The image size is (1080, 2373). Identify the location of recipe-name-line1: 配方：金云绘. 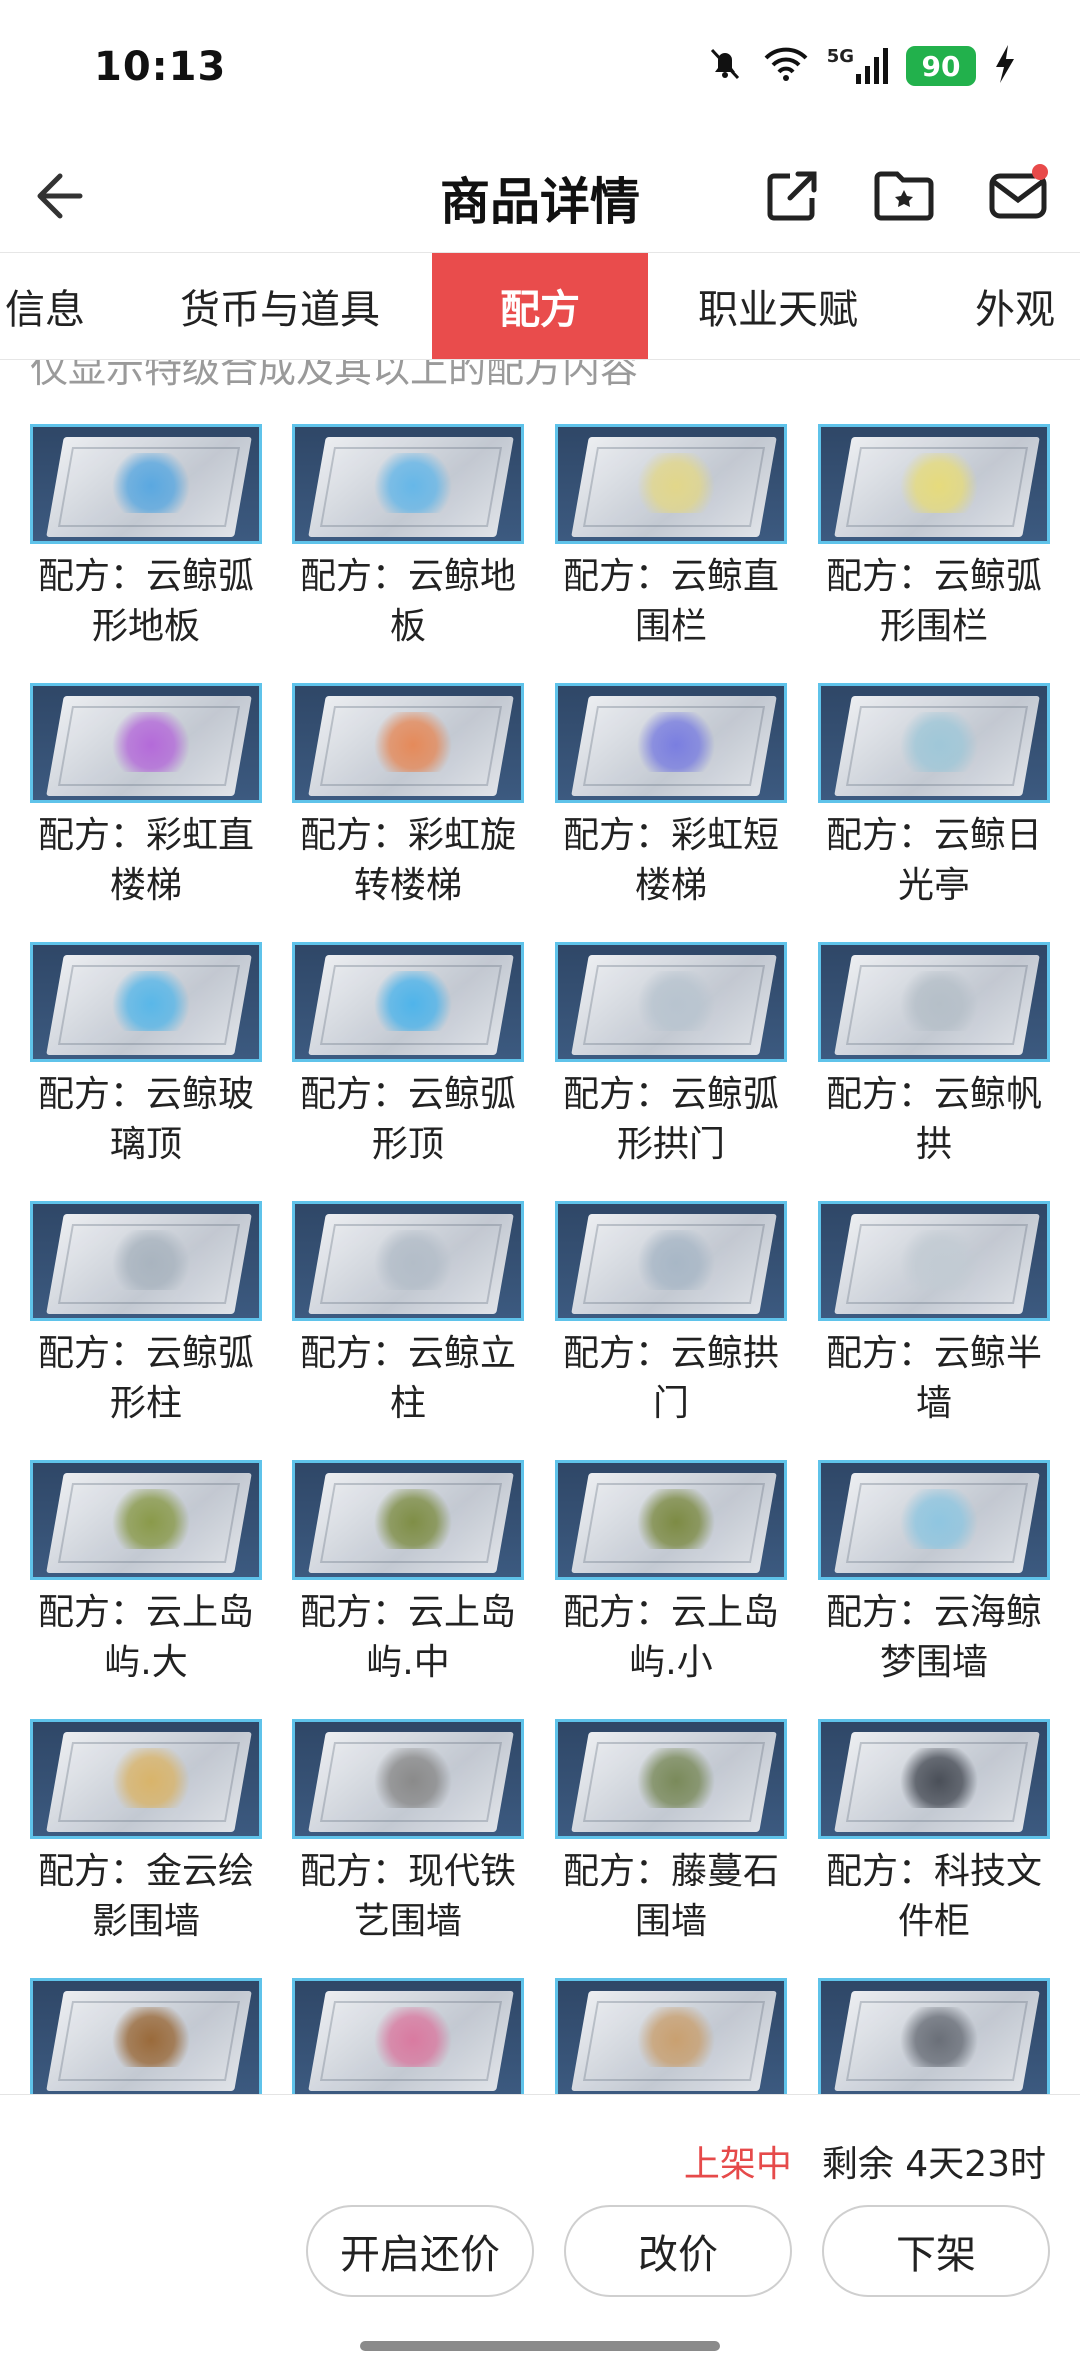
(145, 1871).